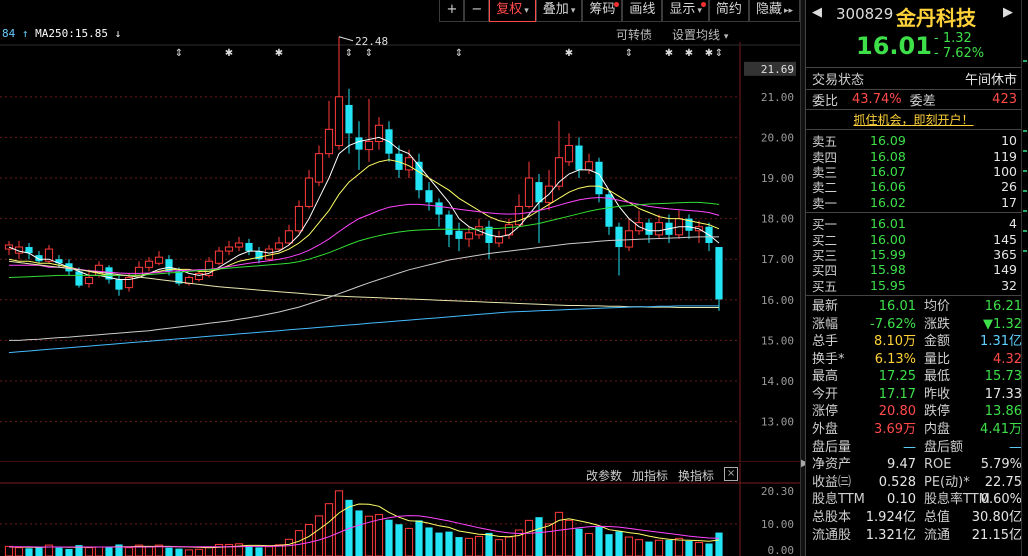 This screenshot has height=556, width=1028. Describe the element at coordinates (1007, 359) in the screenshot. I see `stat-value: 4.32` at that location.